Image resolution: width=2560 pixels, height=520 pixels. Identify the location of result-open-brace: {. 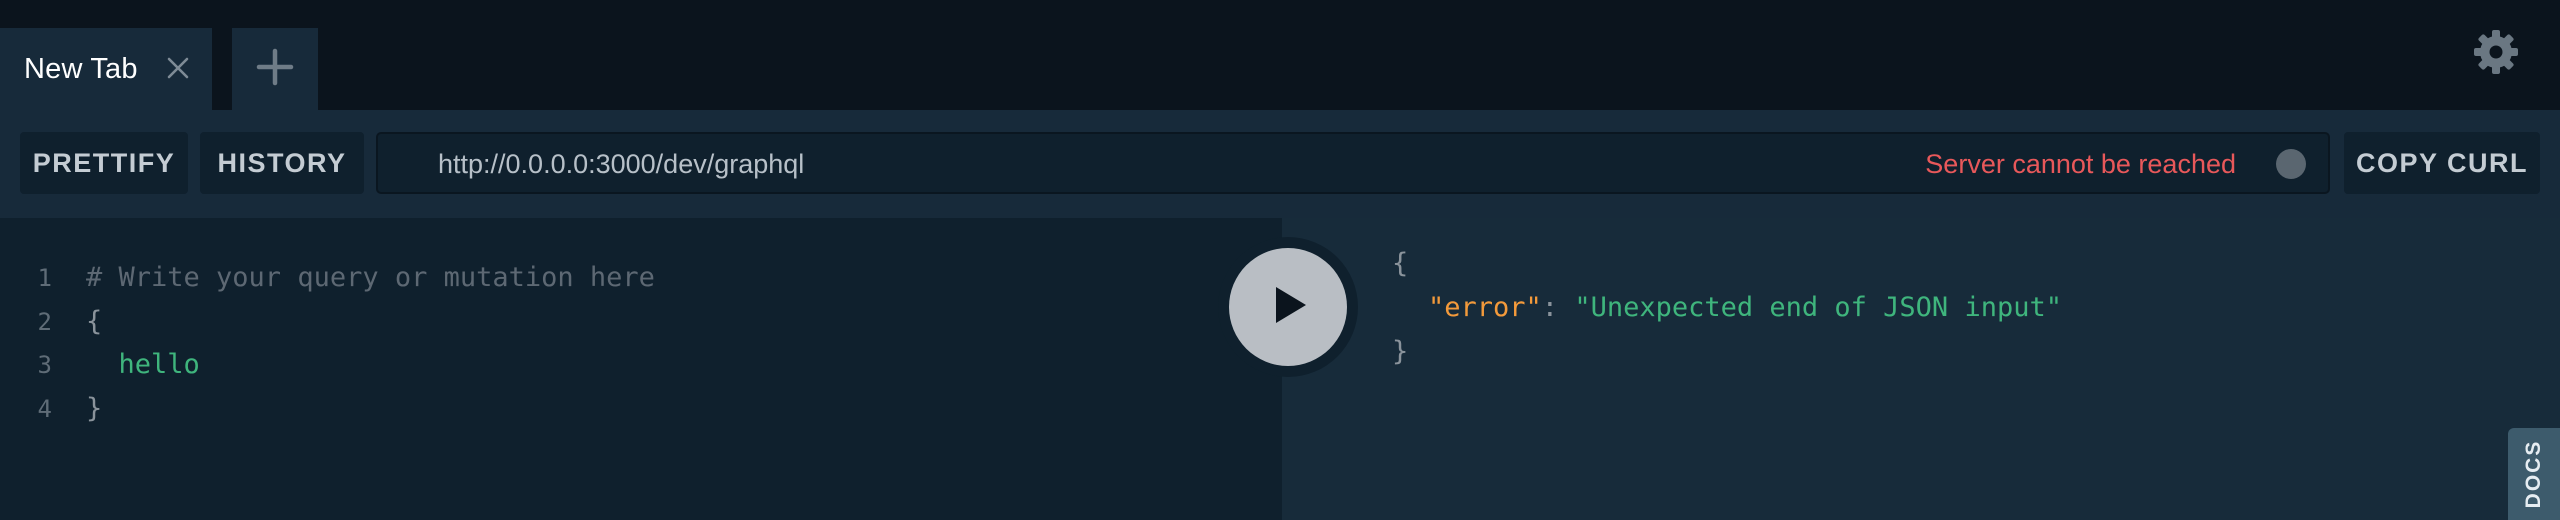
(1400, 263).